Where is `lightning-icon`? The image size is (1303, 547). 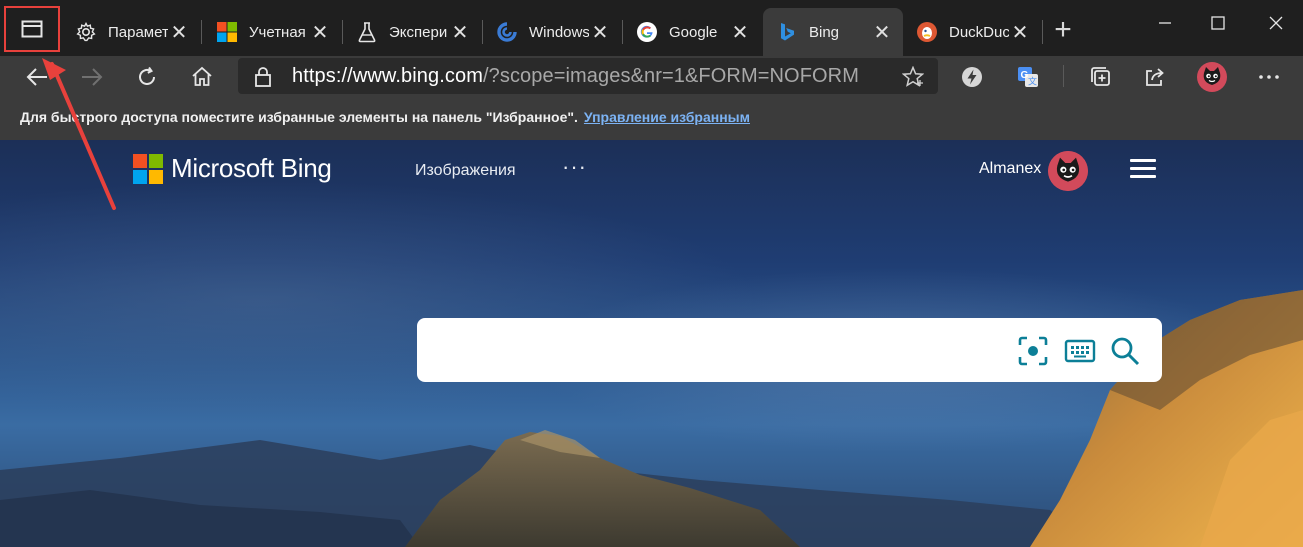
lightning-icon is located at coordinates (972, 77).